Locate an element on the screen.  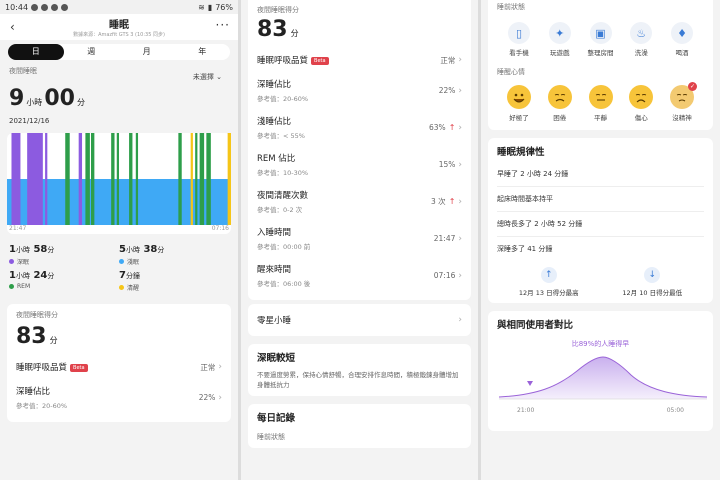
mood-option-label: 沒精神 is located at coordinates (682, 118).